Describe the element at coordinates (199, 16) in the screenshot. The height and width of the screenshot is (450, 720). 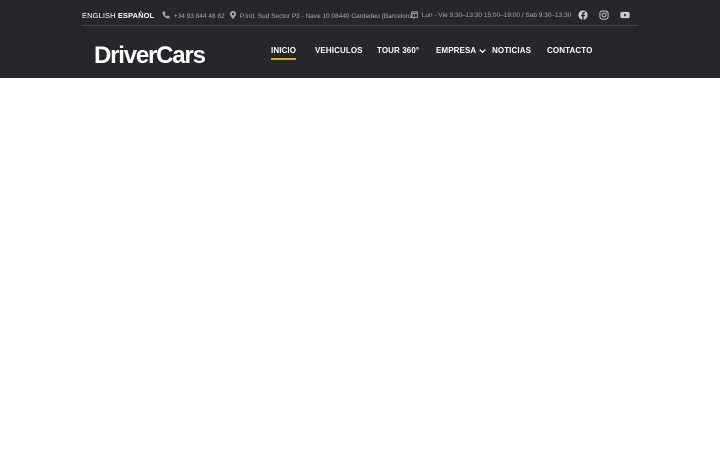
I see `phone-number: +34 93 844 48 82` at that location.